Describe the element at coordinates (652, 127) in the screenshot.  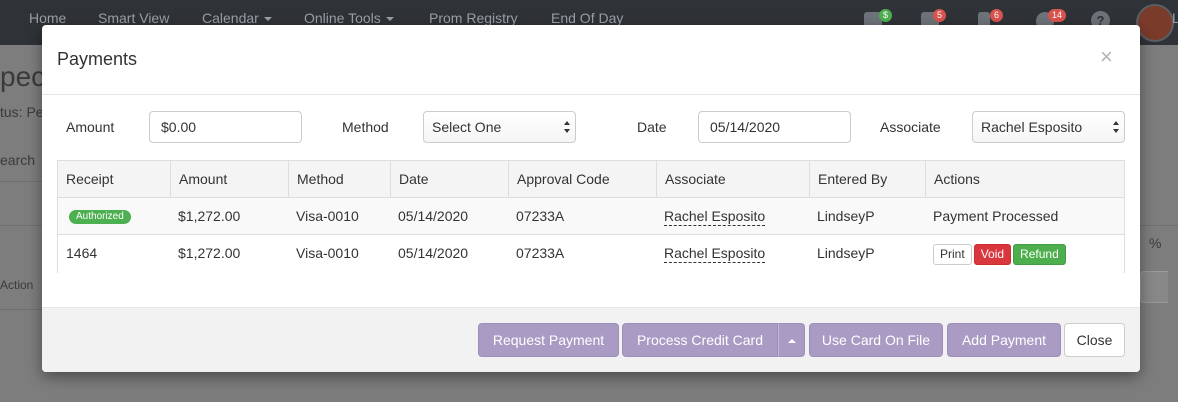
I see `date-label: Date` at that location.